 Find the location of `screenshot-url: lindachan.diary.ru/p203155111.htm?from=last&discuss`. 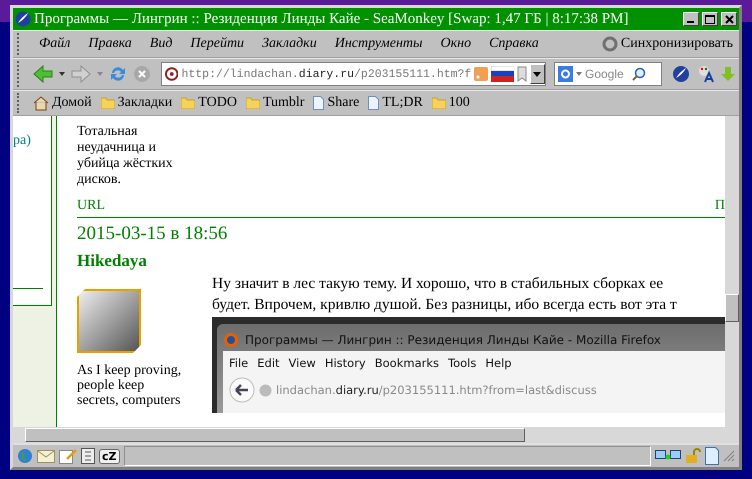

screenshot-url: lindachan.diary.ru/p203155111.htm?from=last&discuss is located at coordinates (436, 390).